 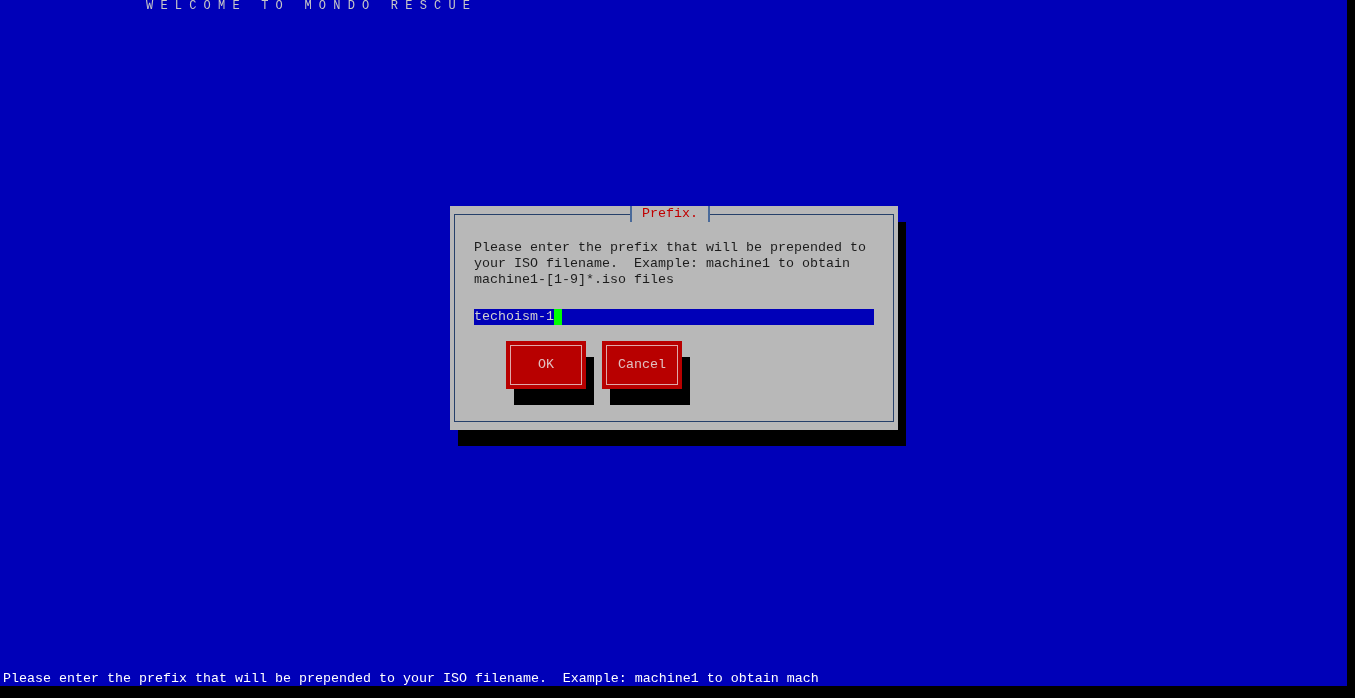 I want to click on status-text: Please enter the prefix that will be prepended to your ISO filename. Example: machine1 to obtain mach, so click(x=411, y=678).